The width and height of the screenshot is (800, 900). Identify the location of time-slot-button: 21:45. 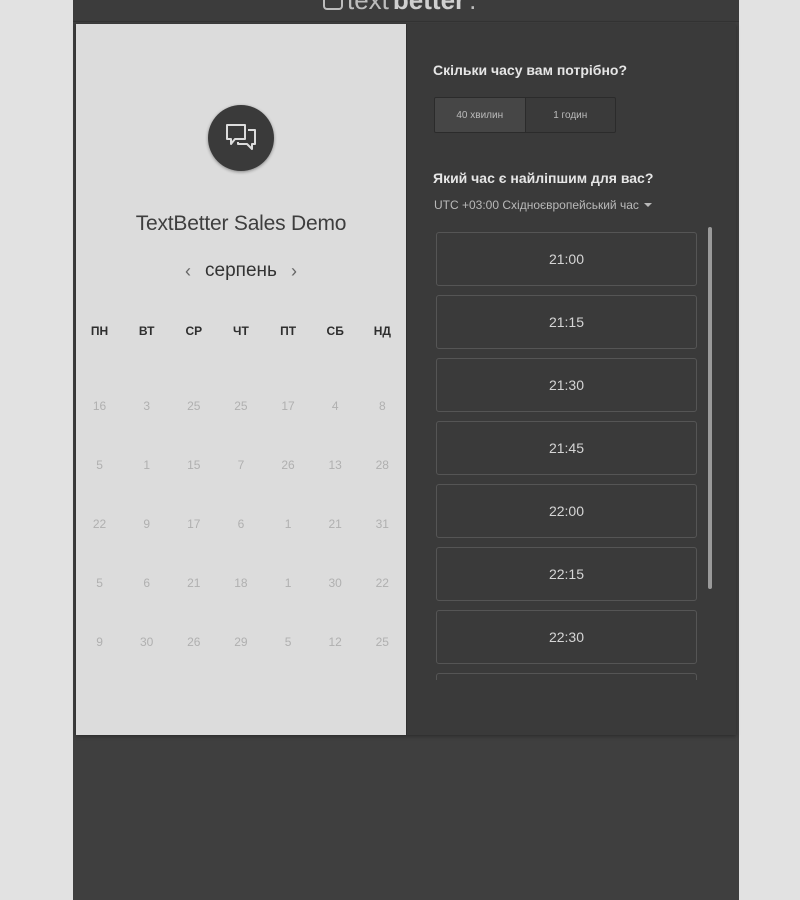
(566, 448).